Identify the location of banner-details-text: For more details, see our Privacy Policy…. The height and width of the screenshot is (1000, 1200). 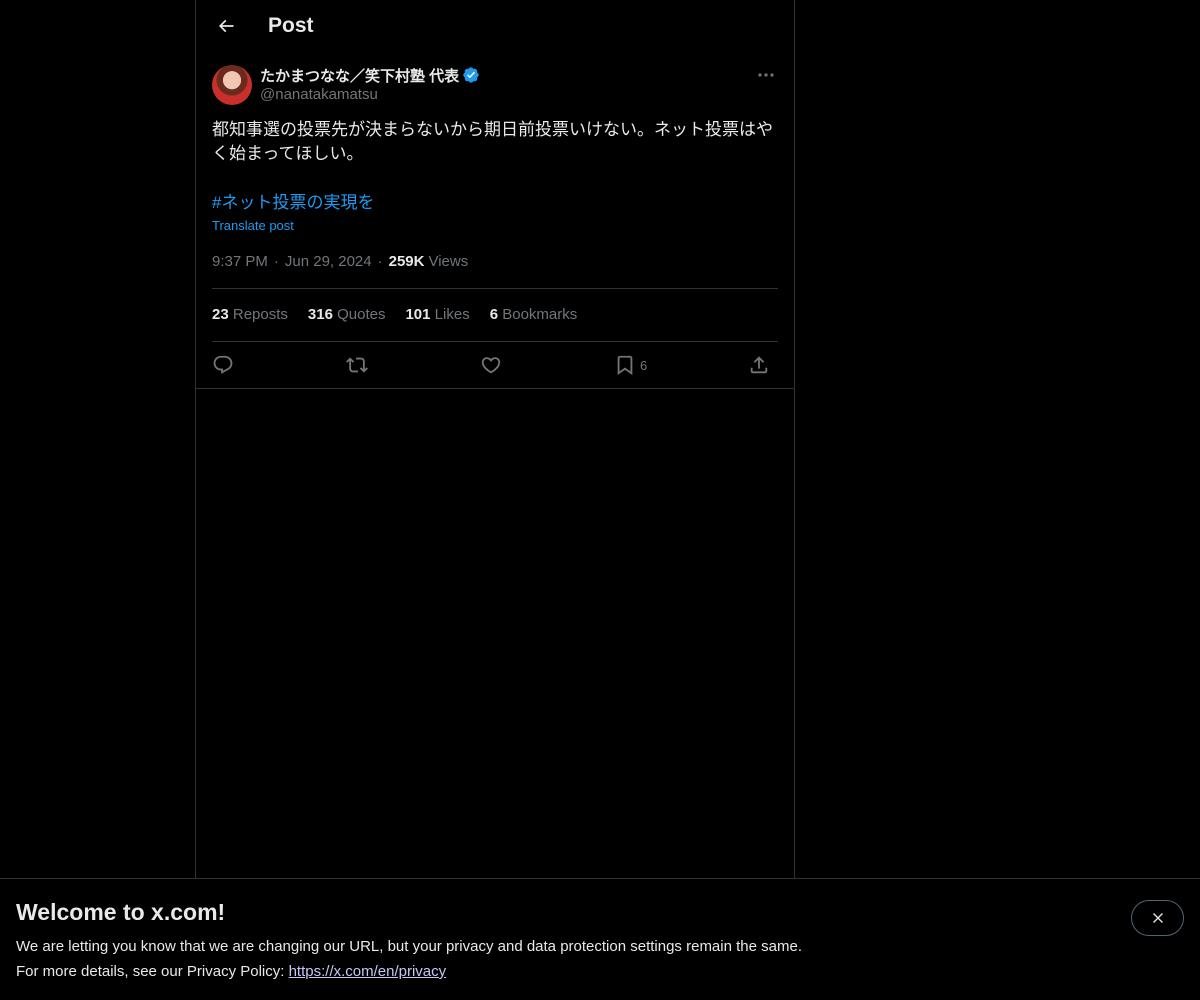
(152, 971).